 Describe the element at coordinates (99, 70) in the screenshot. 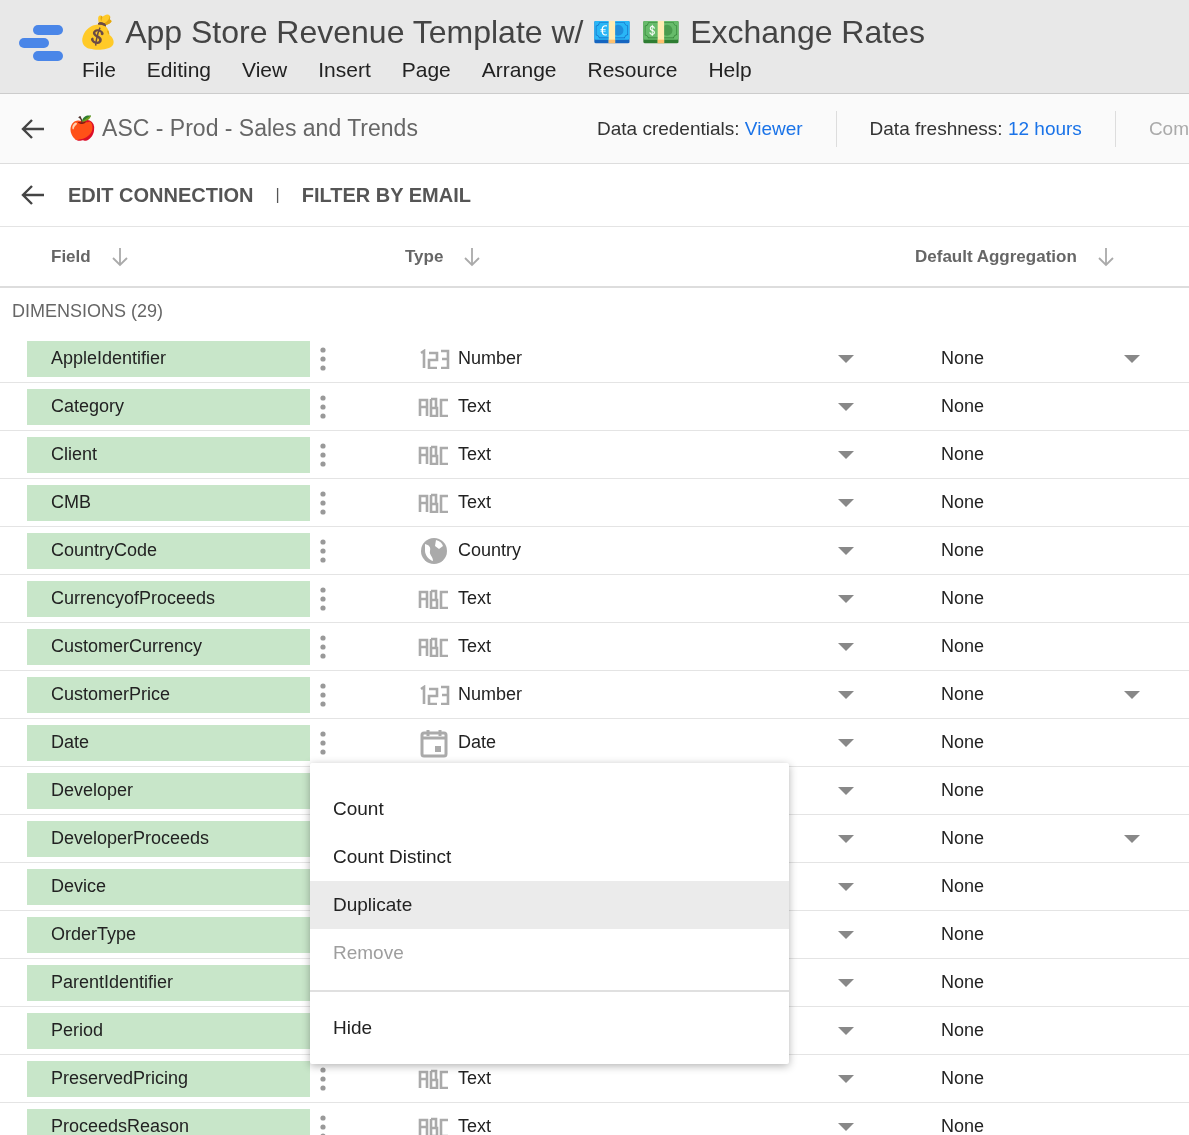

I see `menu-item: File` at that location.